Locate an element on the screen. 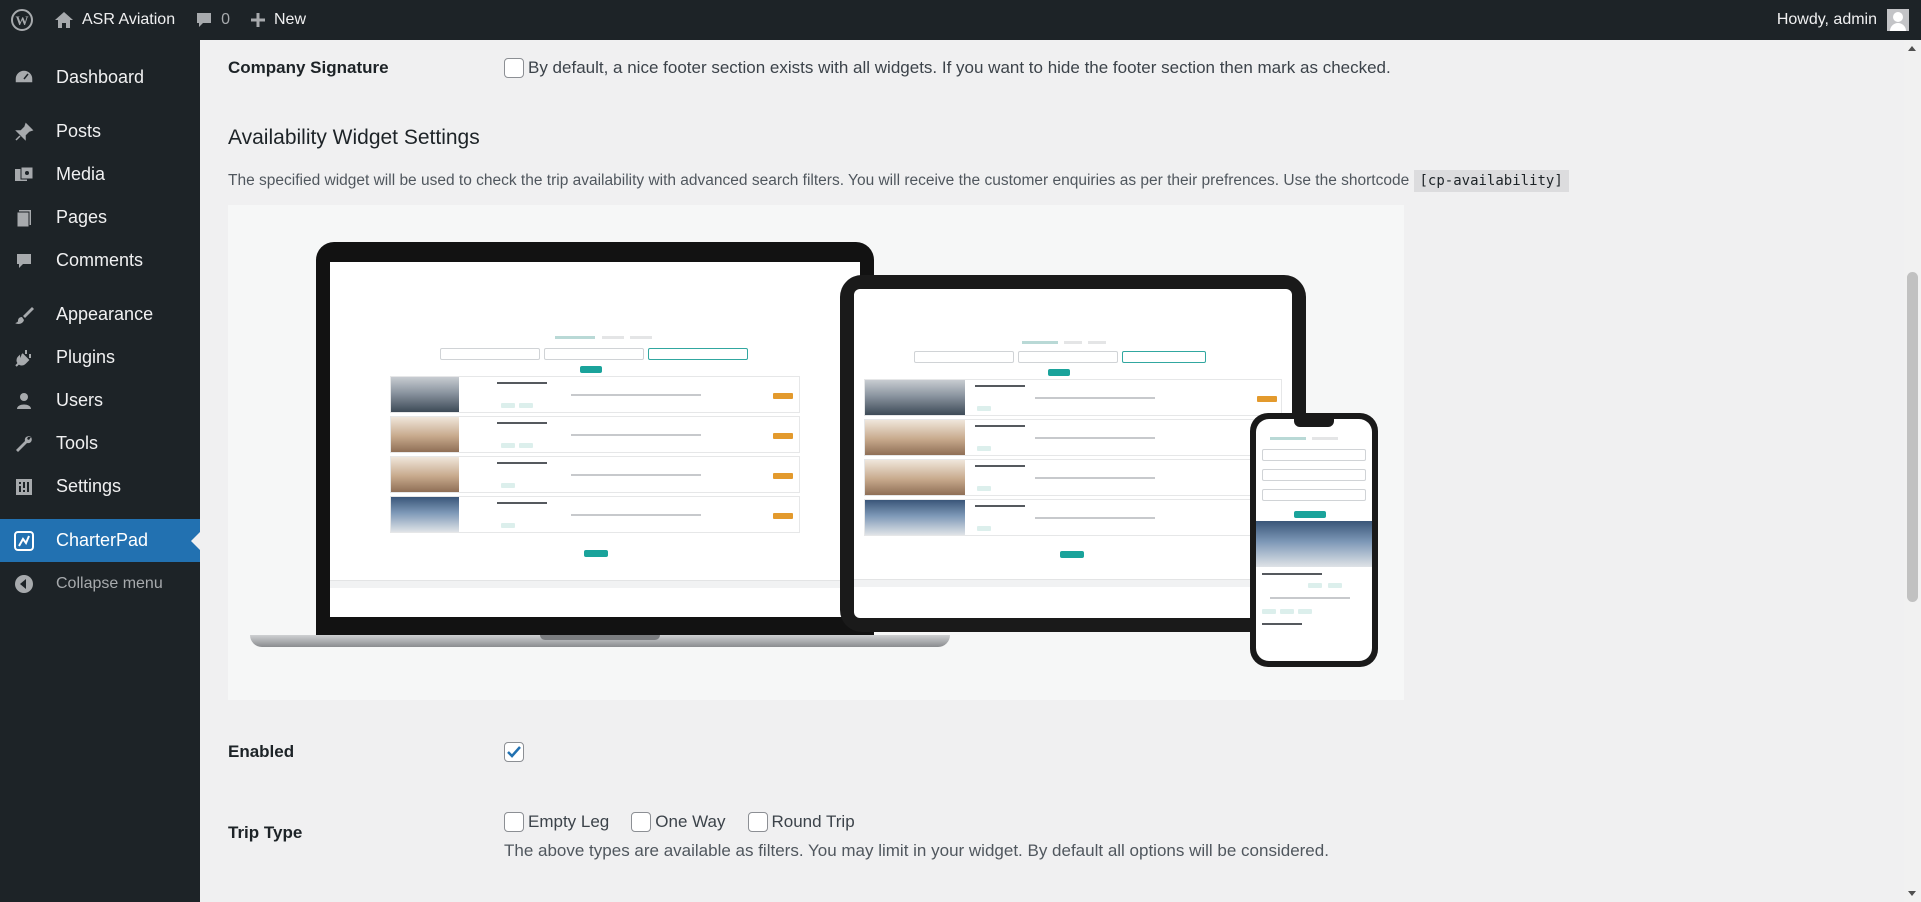 Image resolution: width=1921 pixels, height=902 pixels. round-trip-checkbox is located at coordinates (757, 822).